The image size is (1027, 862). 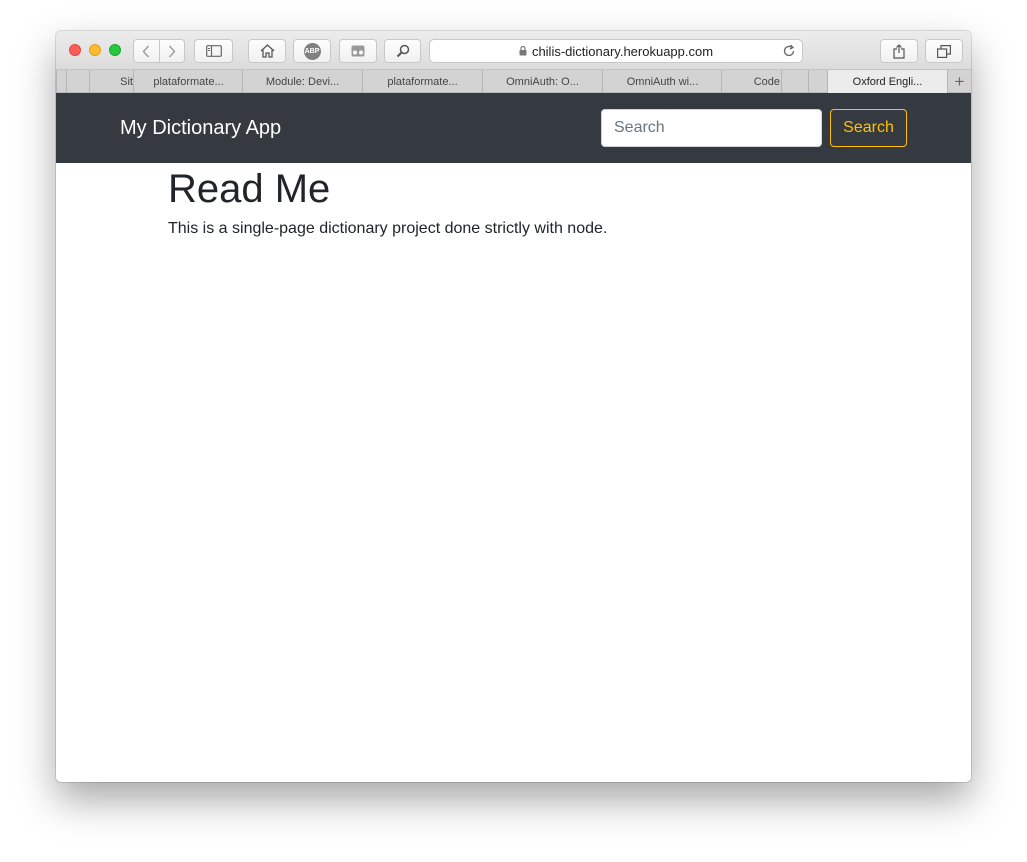 I want to click on chevron-left-icon, so click(x=146, y=51).